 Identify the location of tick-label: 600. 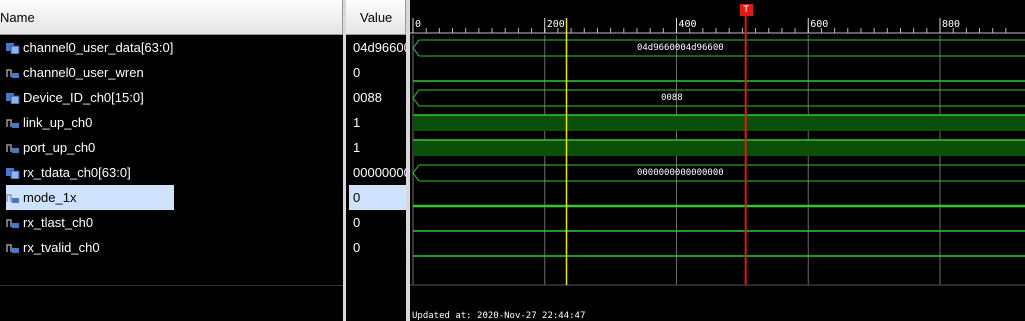
(819, 24).